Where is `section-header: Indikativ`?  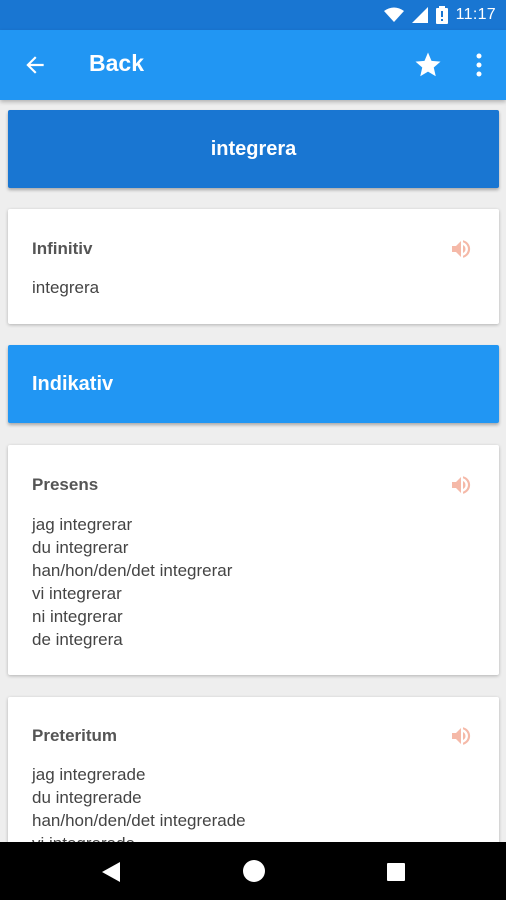
section-header: Indikativ is located at coordinates (253, 384).